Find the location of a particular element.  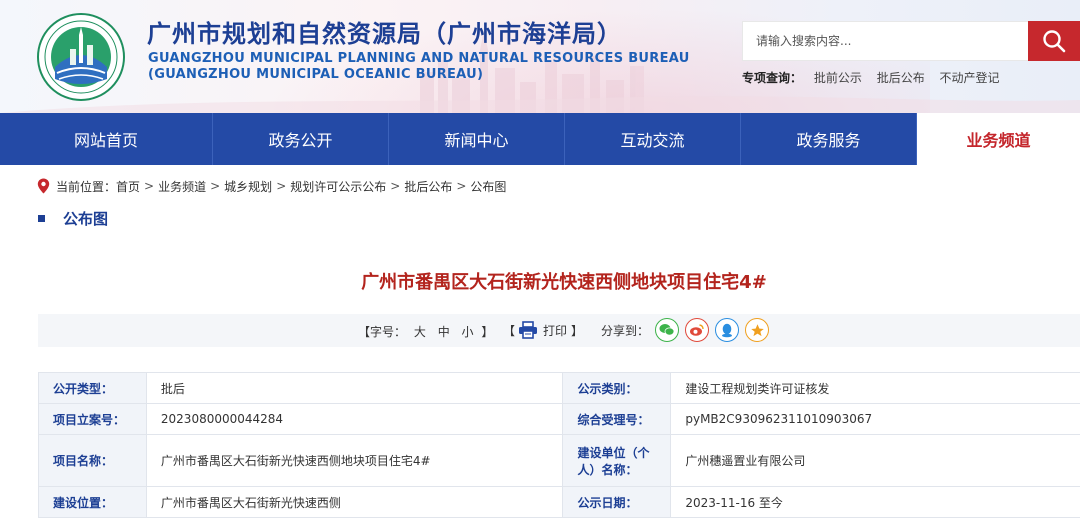

nav-item-gov-affairs: 政务公开 is located at coordinates (301, 139).